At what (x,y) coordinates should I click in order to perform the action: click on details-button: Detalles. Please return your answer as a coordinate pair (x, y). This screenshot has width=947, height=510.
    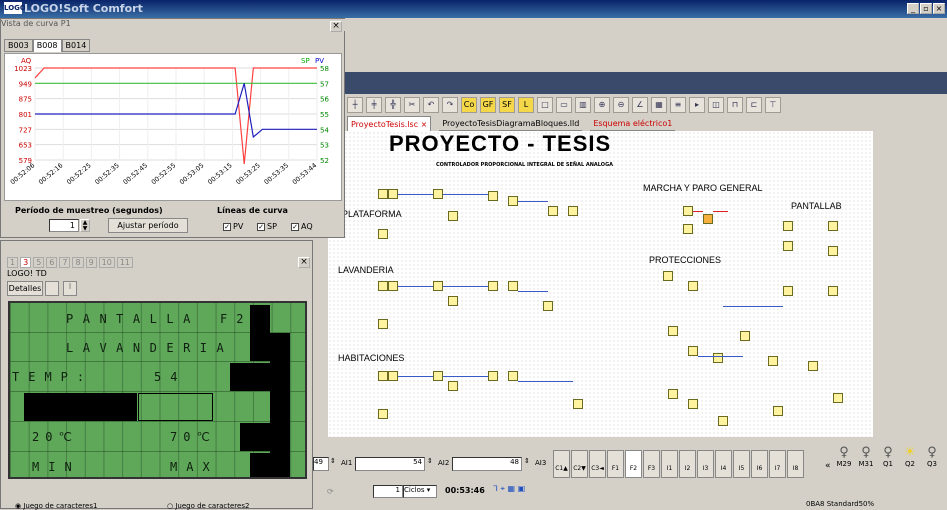
    Looking at the image, I should click on (25, 288).